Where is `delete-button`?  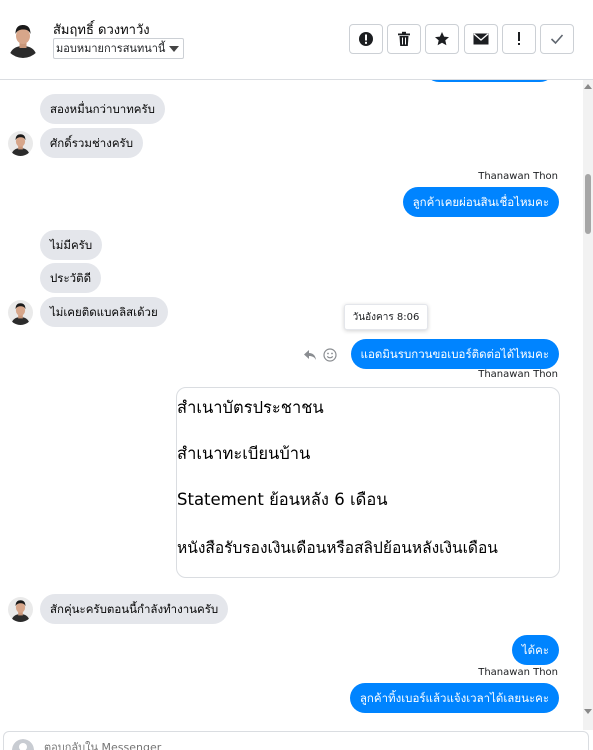
delete-button is located at coordinates (404, 39).